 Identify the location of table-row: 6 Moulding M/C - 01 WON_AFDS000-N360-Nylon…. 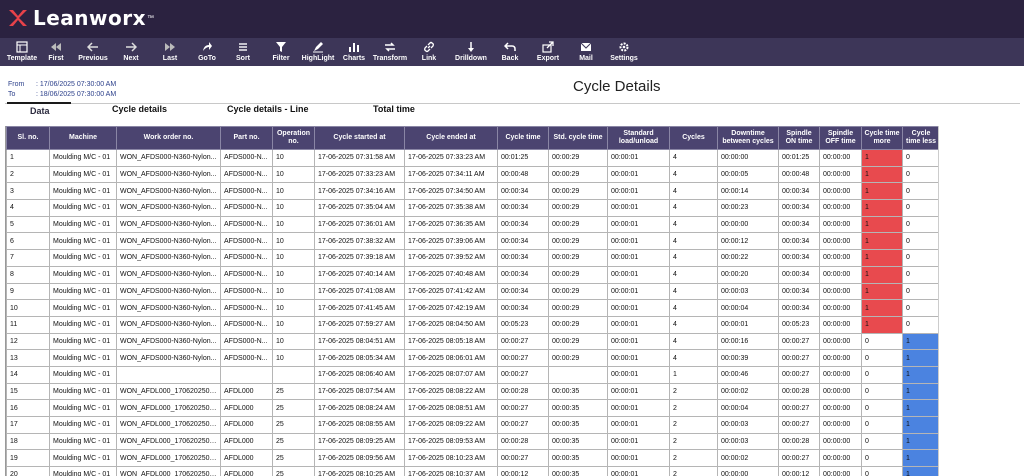
(472, 241).